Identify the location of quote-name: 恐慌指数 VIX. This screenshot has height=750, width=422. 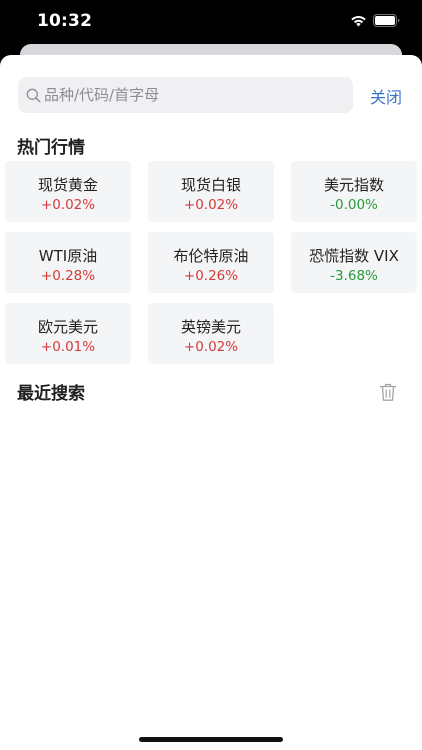
(354, 256).